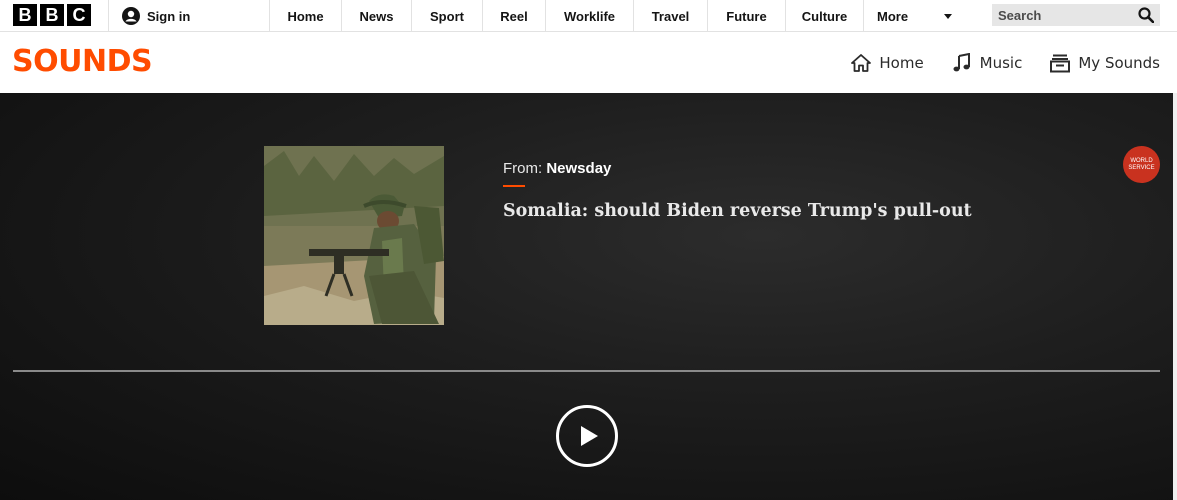  Describe the element at coordinates (1146, 15) in the screenshot. I see `search-icon` at that location.